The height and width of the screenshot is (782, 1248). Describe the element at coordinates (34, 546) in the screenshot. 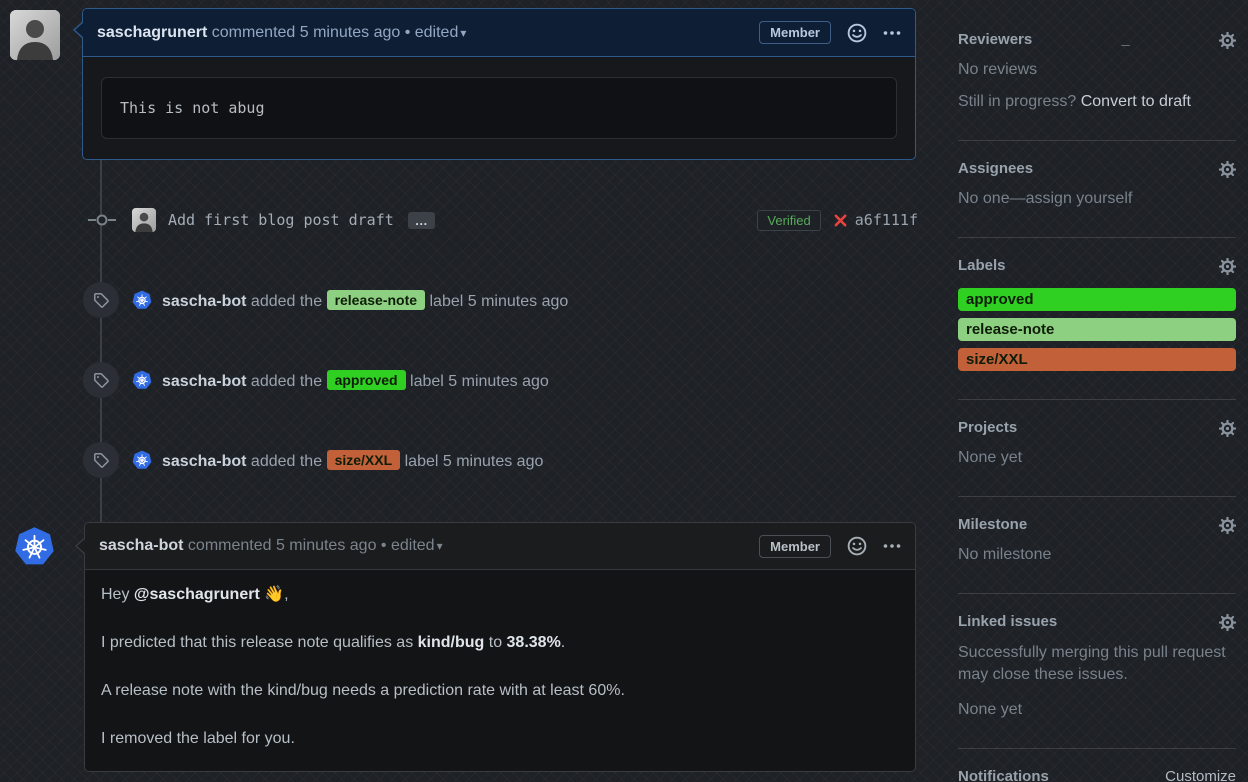

I see `avatar-sascha-bot-large` at that location.